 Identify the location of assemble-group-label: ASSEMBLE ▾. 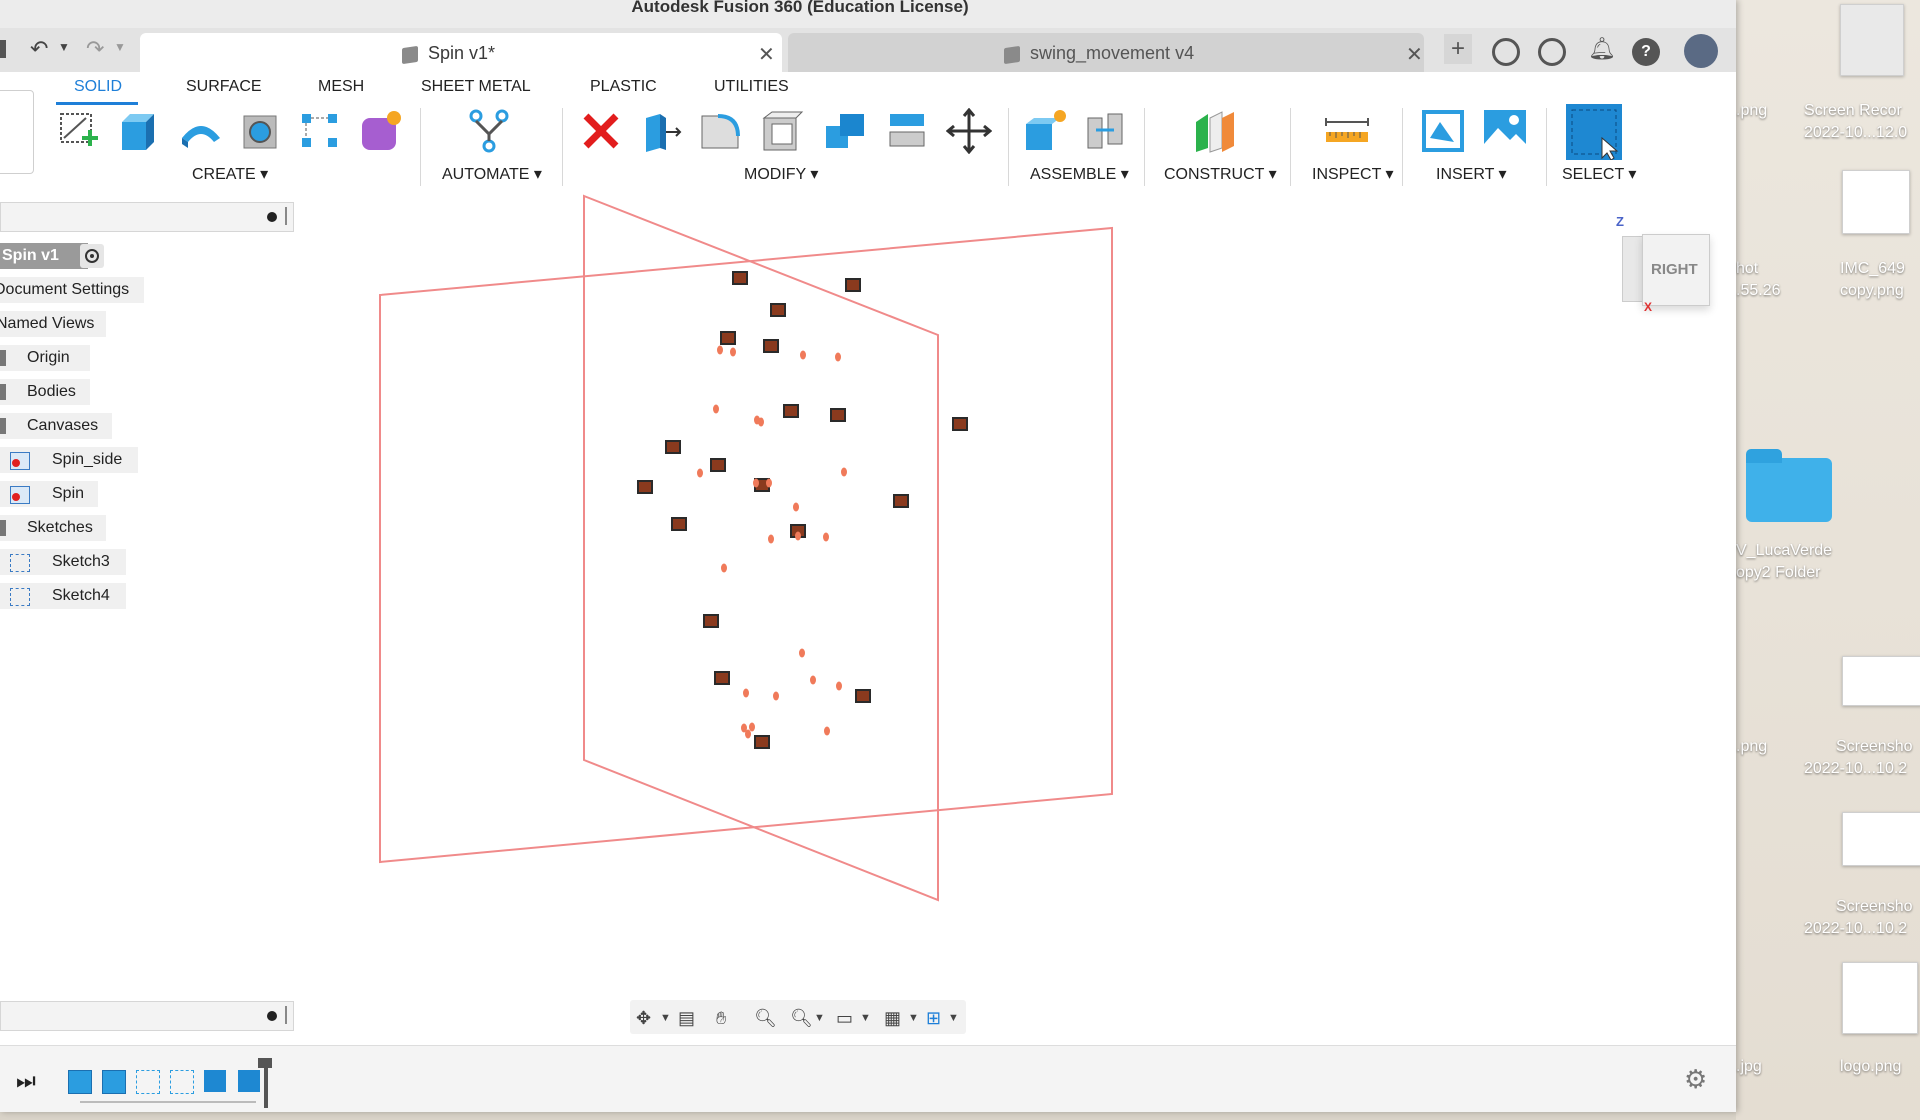
(1079, 174).